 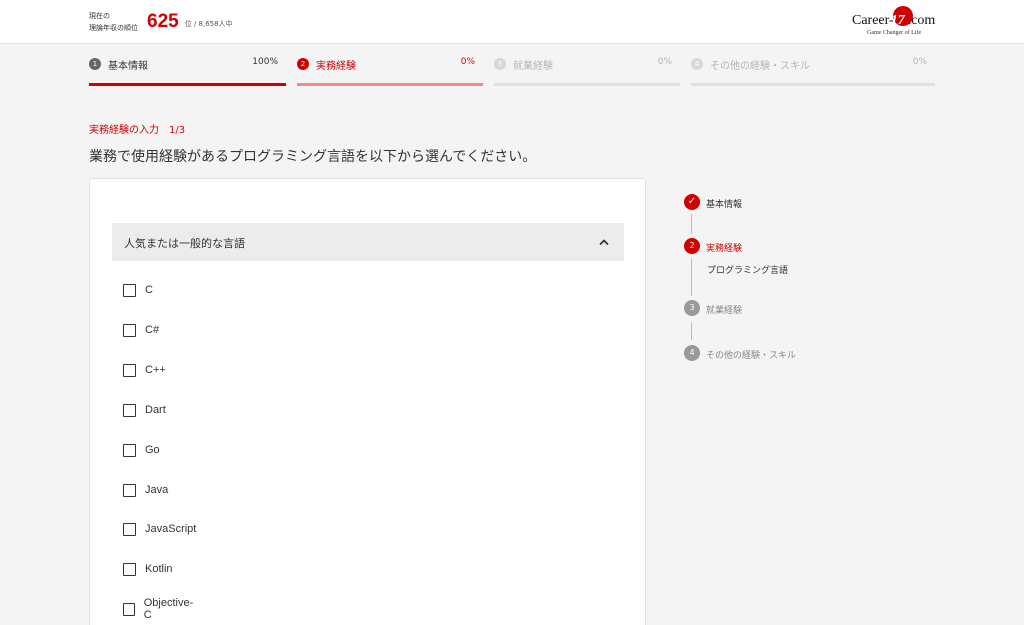 What do you see at coordinates (692, 308) in the screenshot?
I see `step-number-icon: 3` at bounding box center [692, 308].